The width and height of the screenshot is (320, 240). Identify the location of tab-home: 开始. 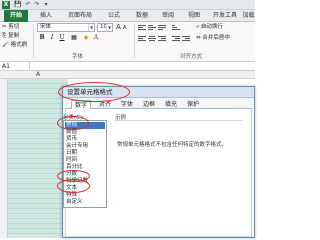
(16, 16).